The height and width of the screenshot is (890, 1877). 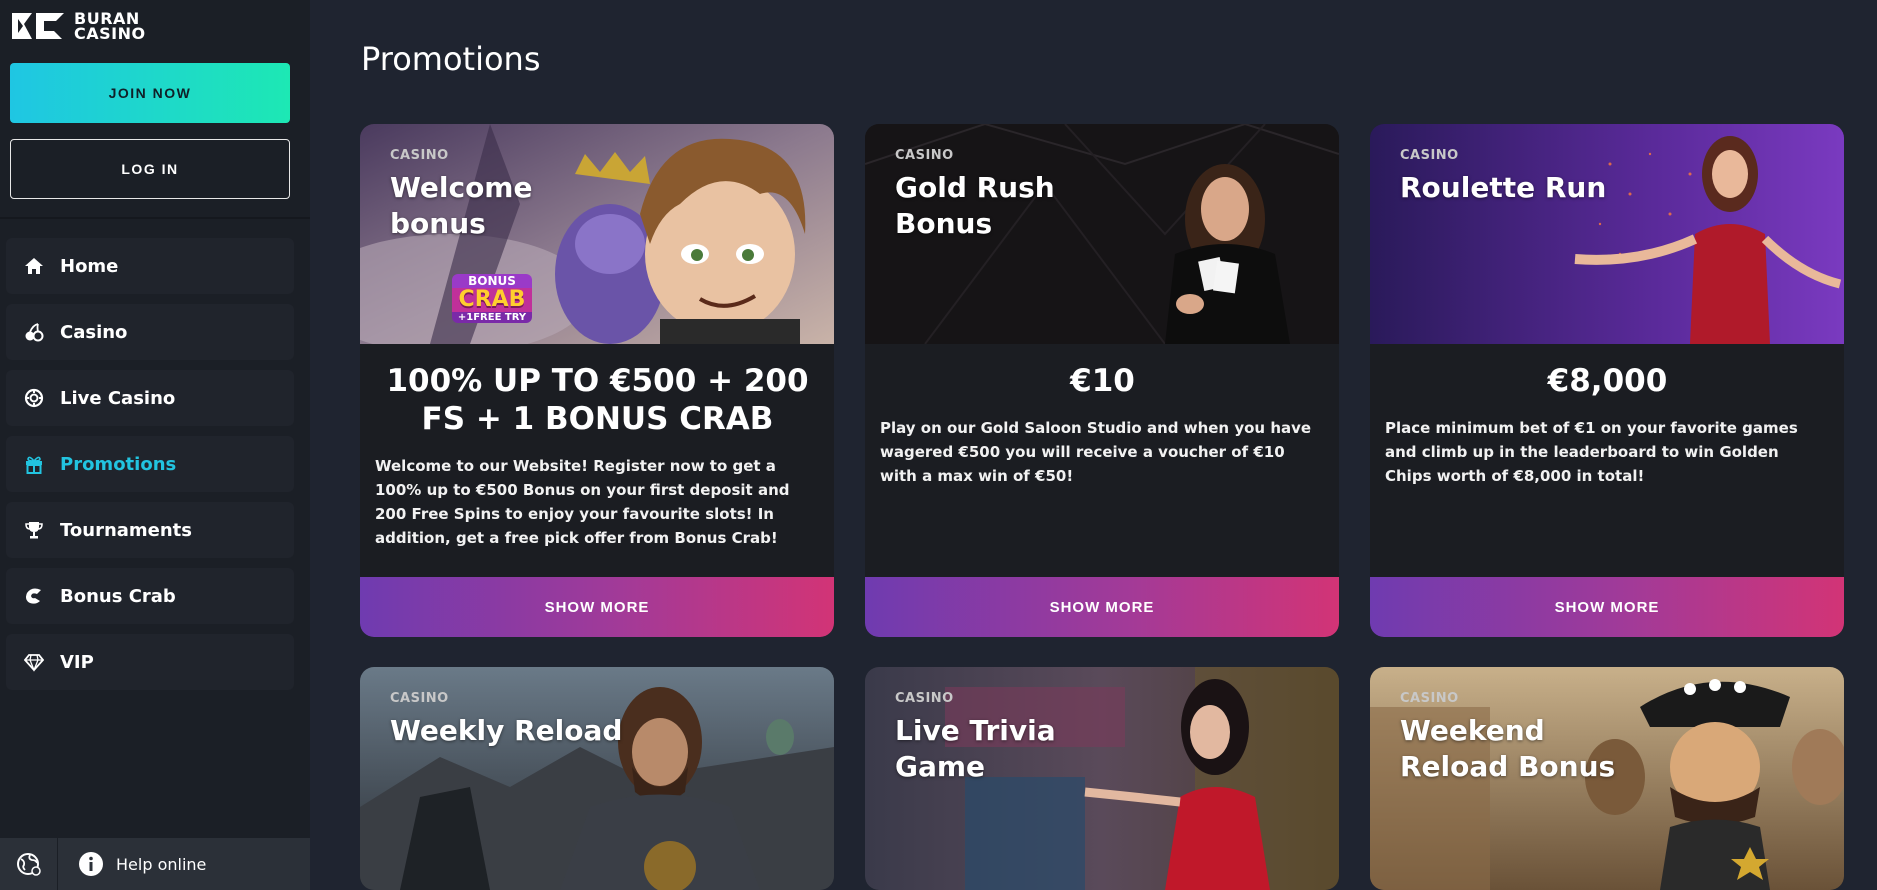 I want to click on badge-line1: BONUS, so click(x=492, y=281).